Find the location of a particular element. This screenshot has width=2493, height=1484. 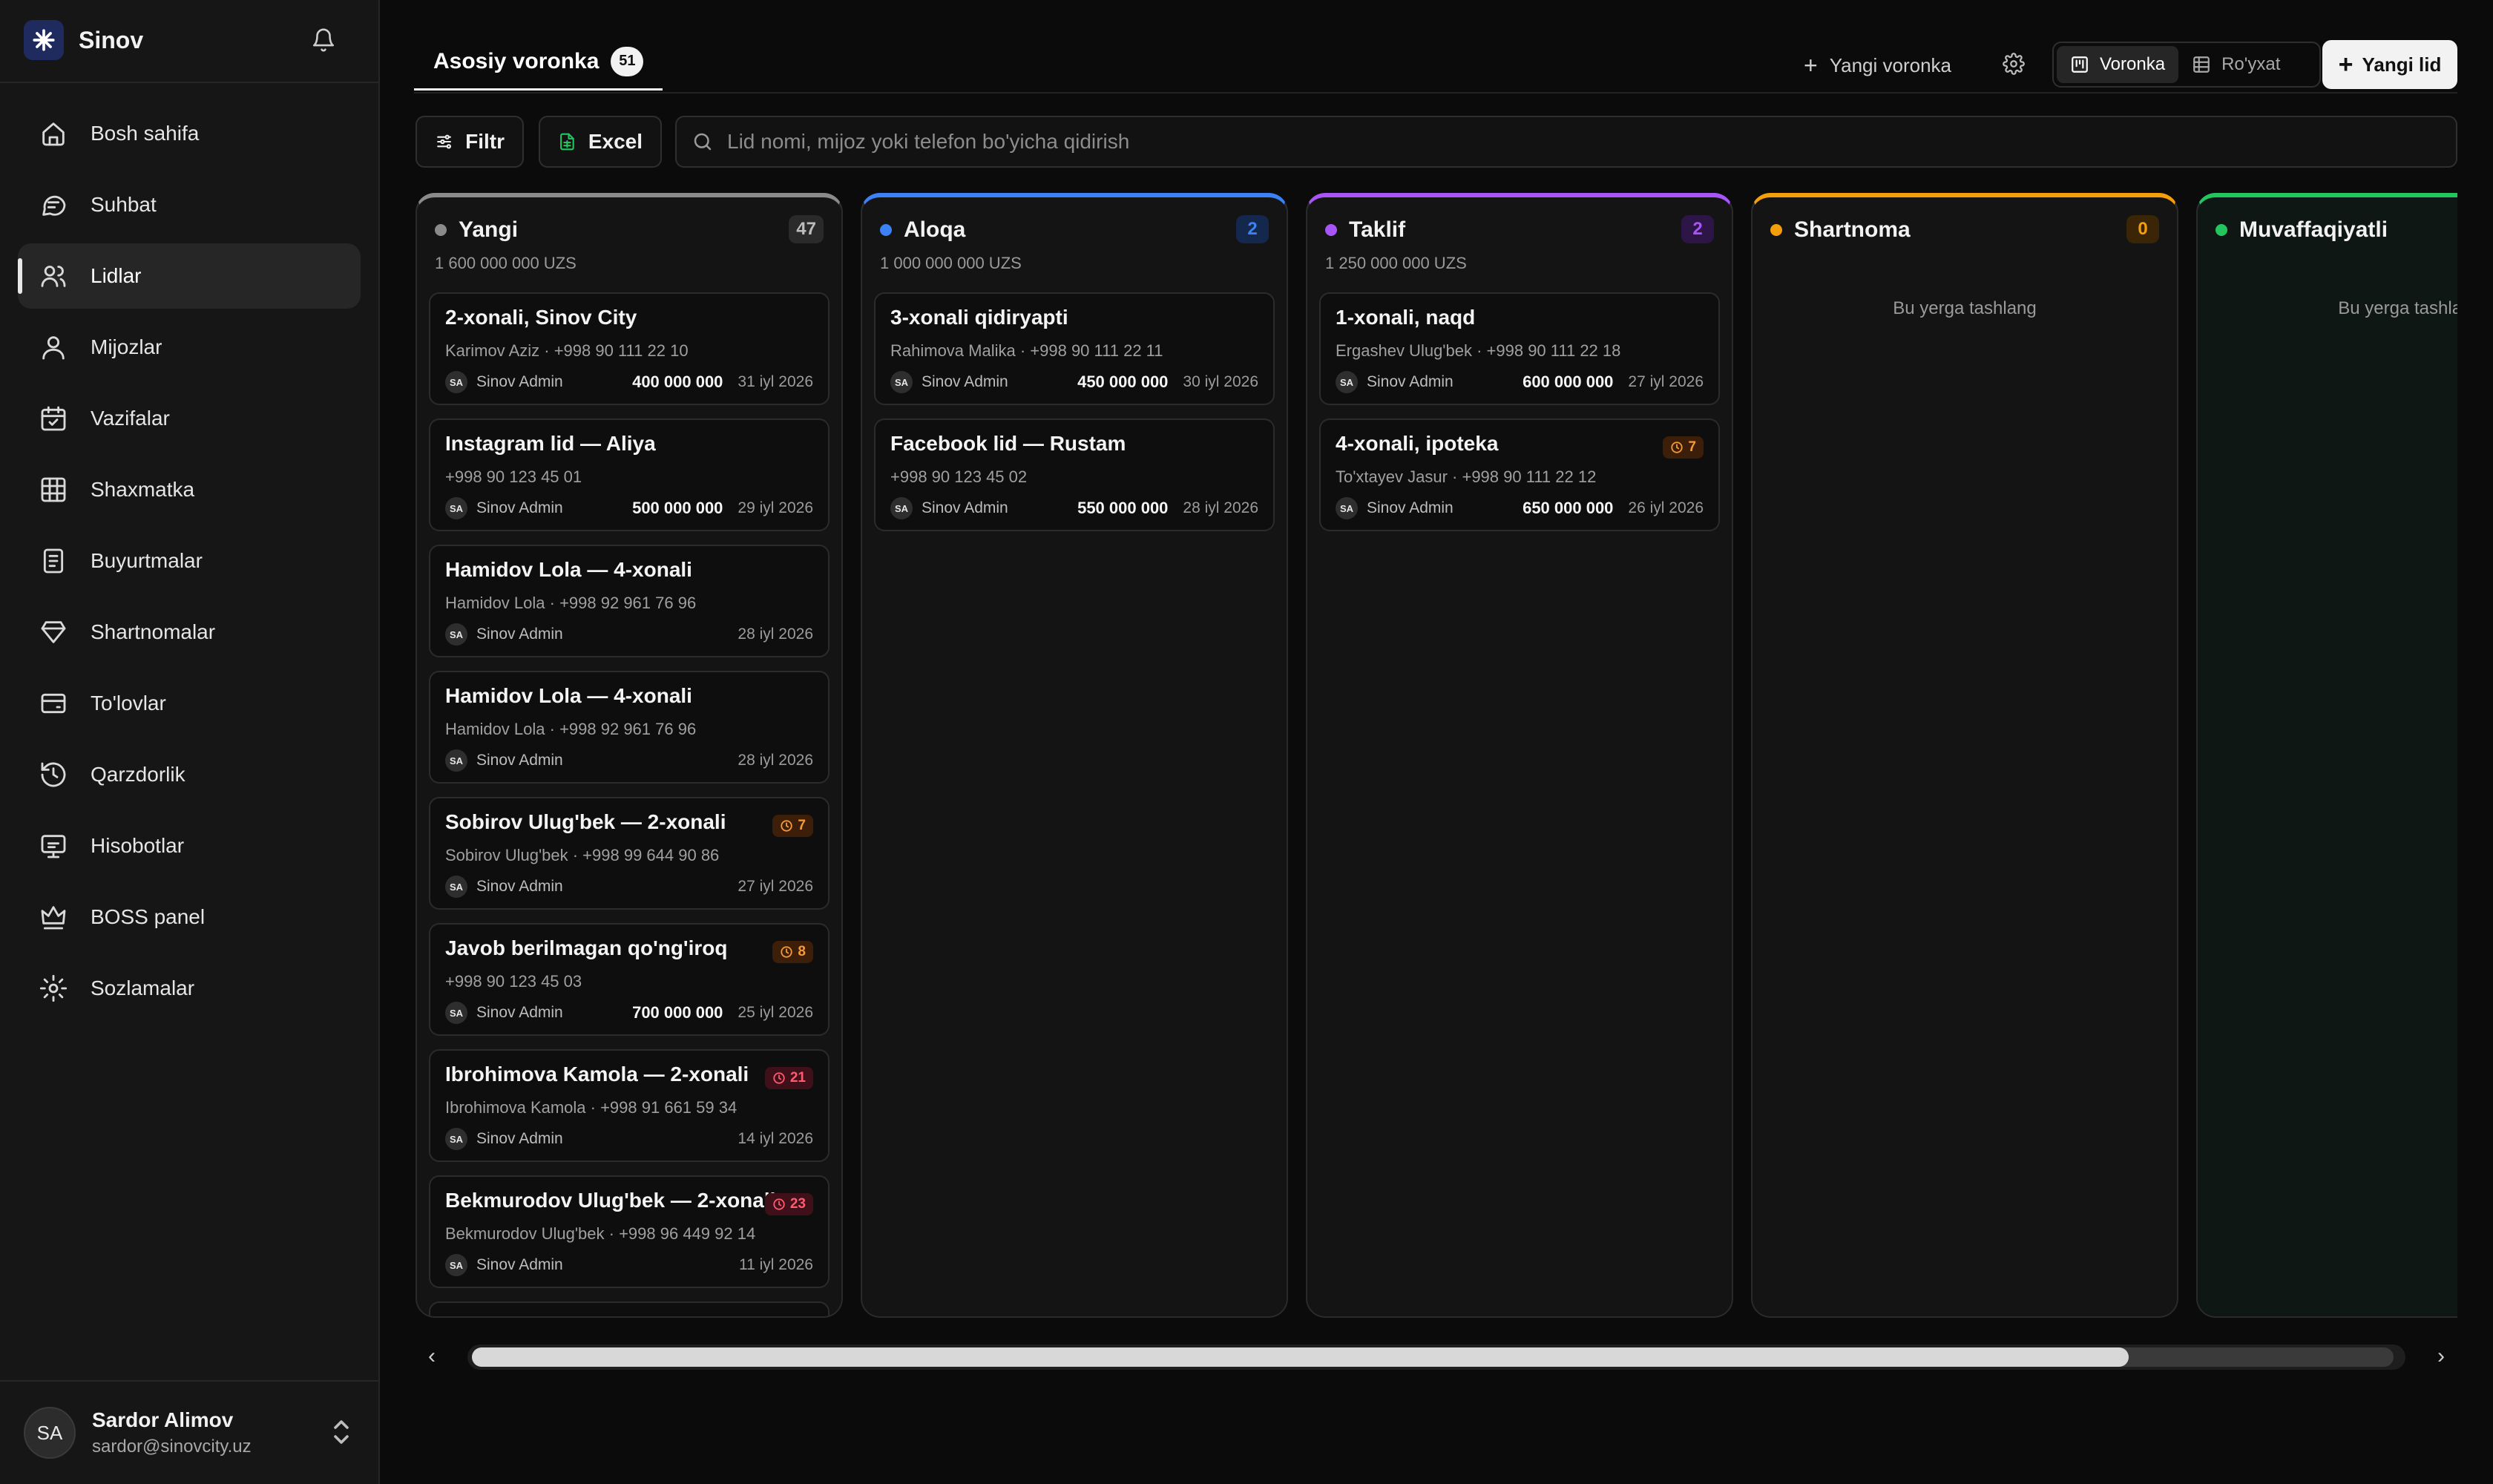

sidebar-item-sozlamalar: Sozlamalar is located at coordinates (189, 988).